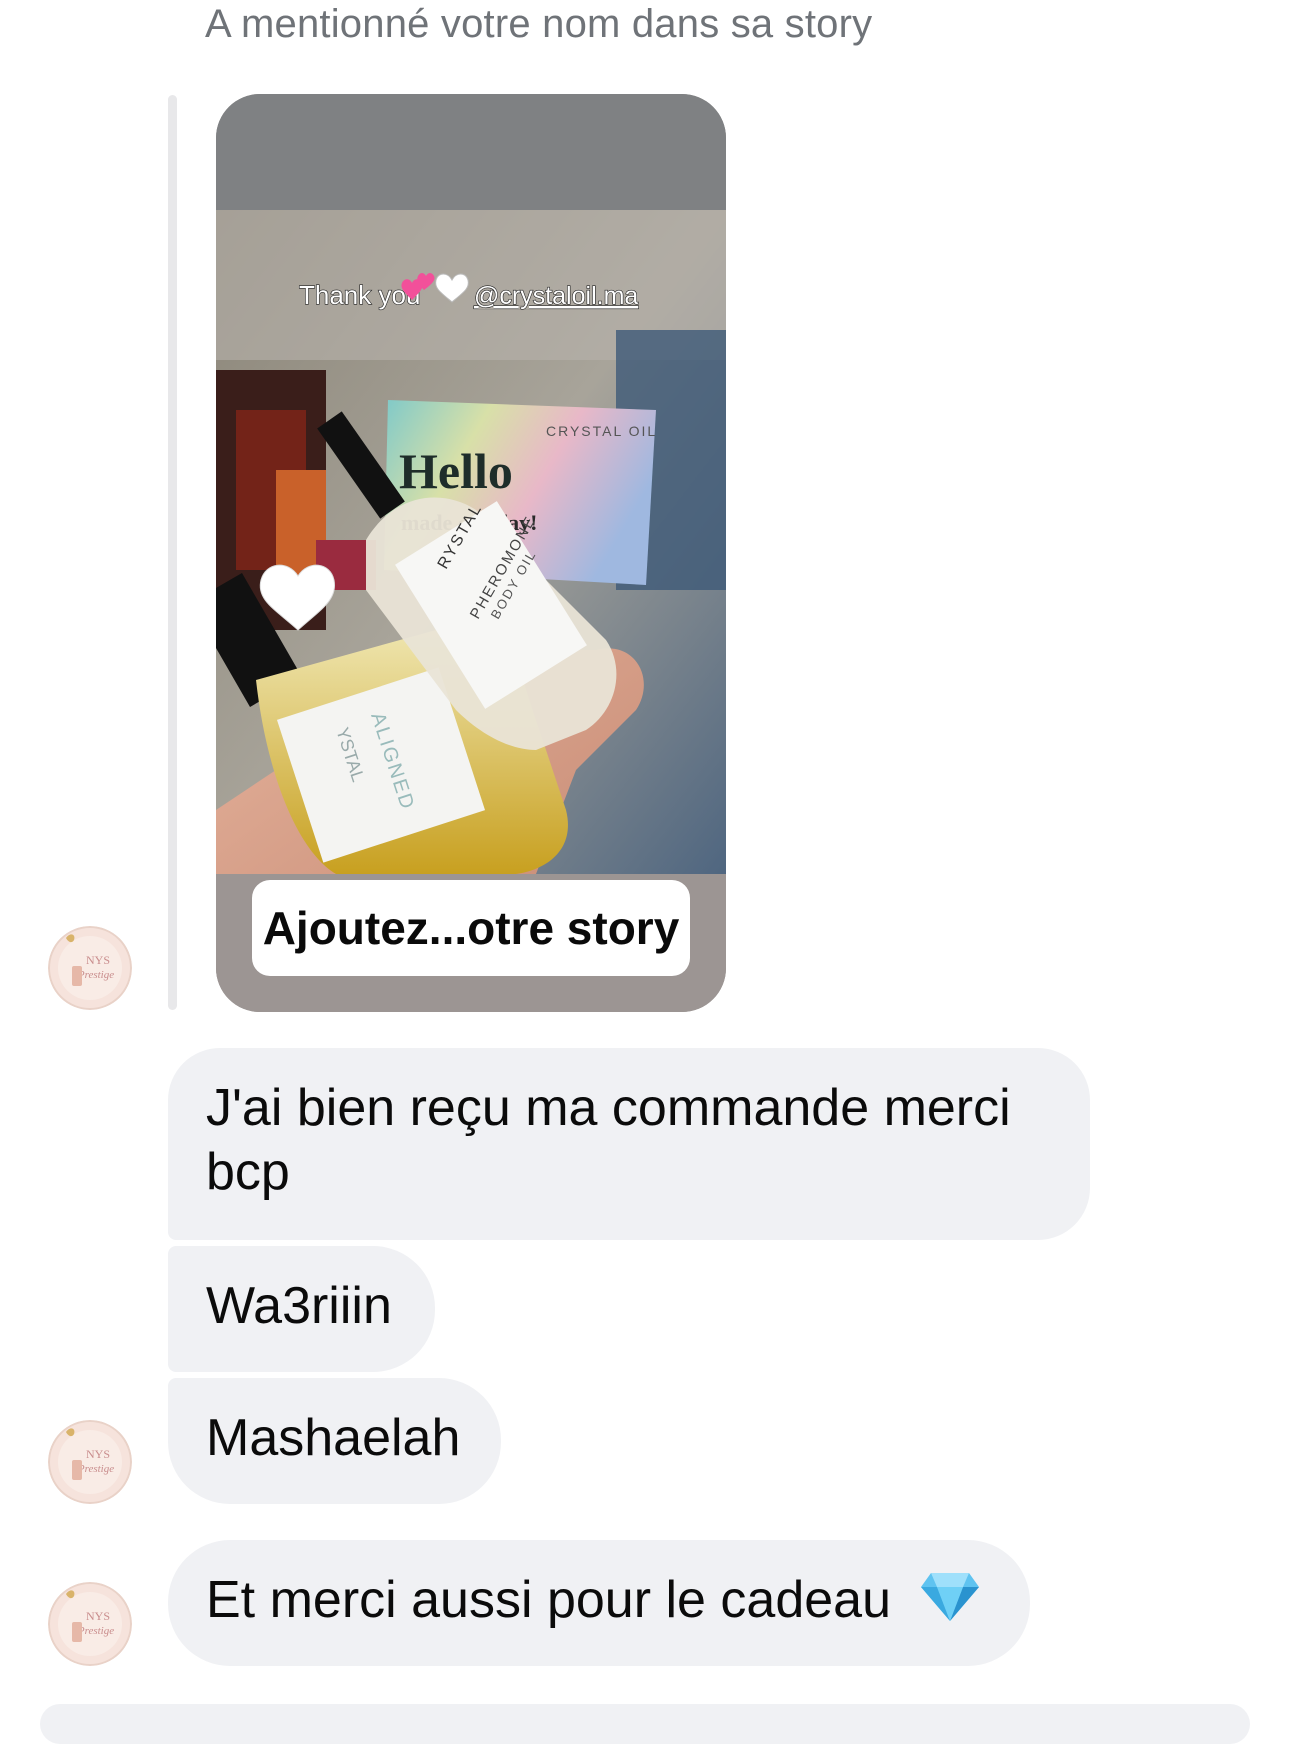 This screenshot has height=1744, width=1290. I want to click on message-bubble: Wa3riiin, so click(301, 1309).